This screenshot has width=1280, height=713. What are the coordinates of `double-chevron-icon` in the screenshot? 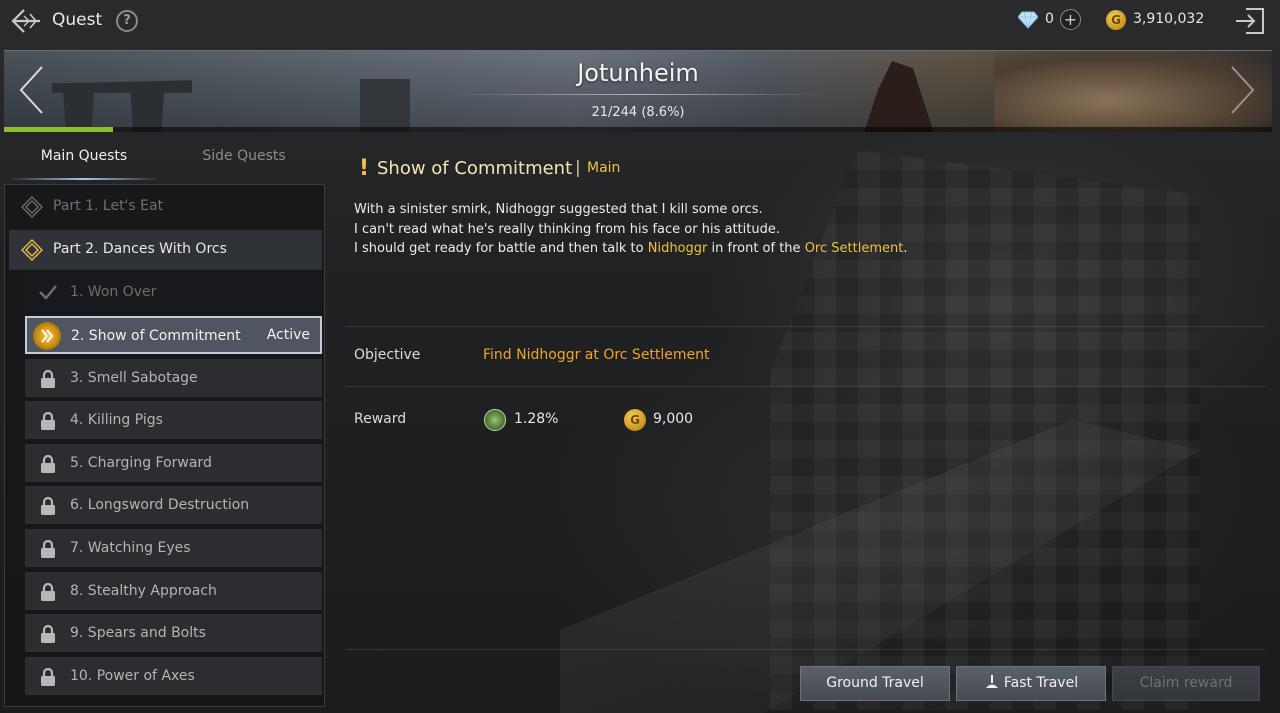 It's located at (47, 336).